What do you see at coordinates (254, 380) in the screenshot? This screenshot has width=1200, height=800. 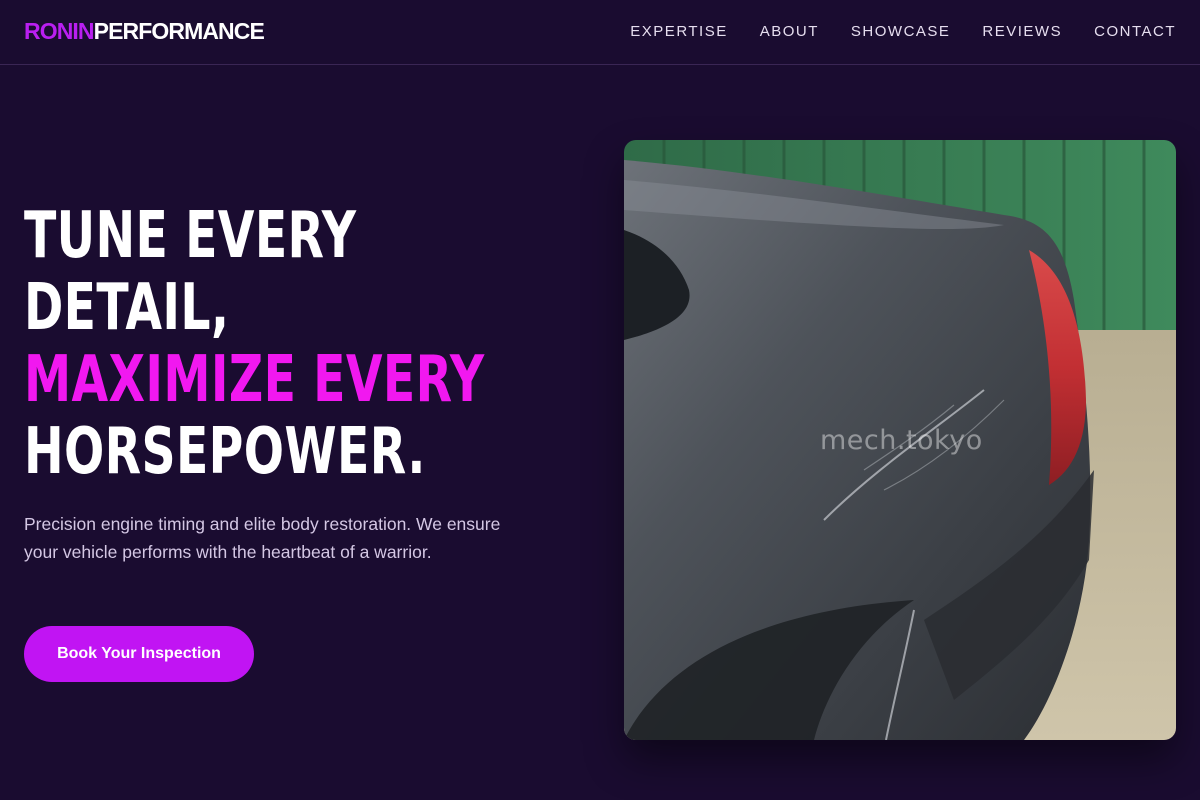 I see `hero-headline-accent-line: MAXIMIZE EVERY` at bounding box center [254, 380].